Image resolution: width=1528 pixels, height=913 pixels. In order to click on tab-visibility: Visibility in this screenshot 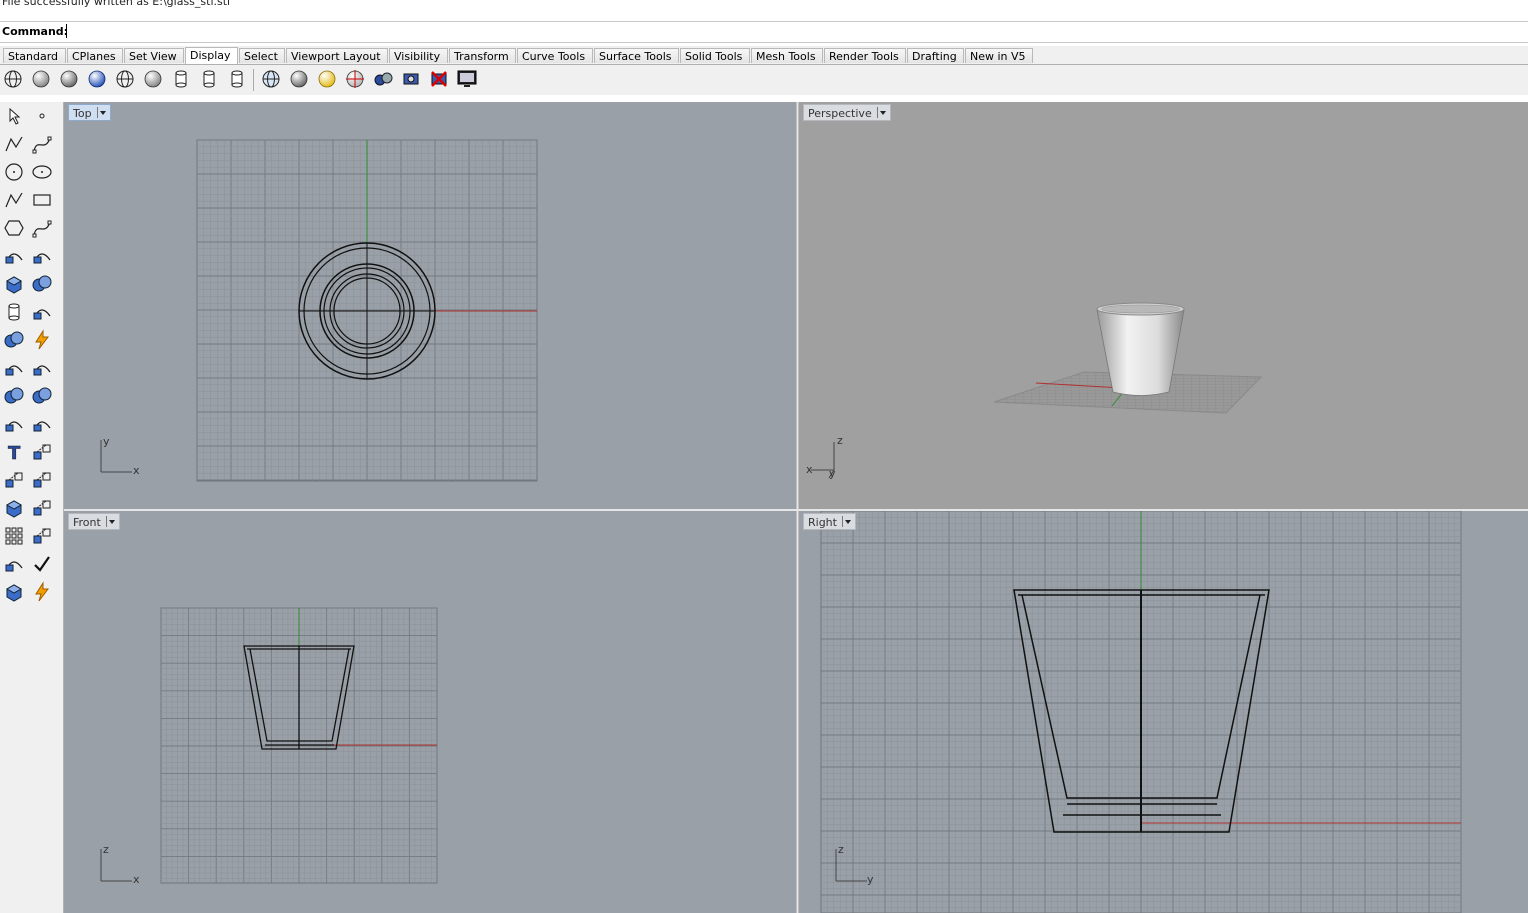, I will do `click(418, 55)`.